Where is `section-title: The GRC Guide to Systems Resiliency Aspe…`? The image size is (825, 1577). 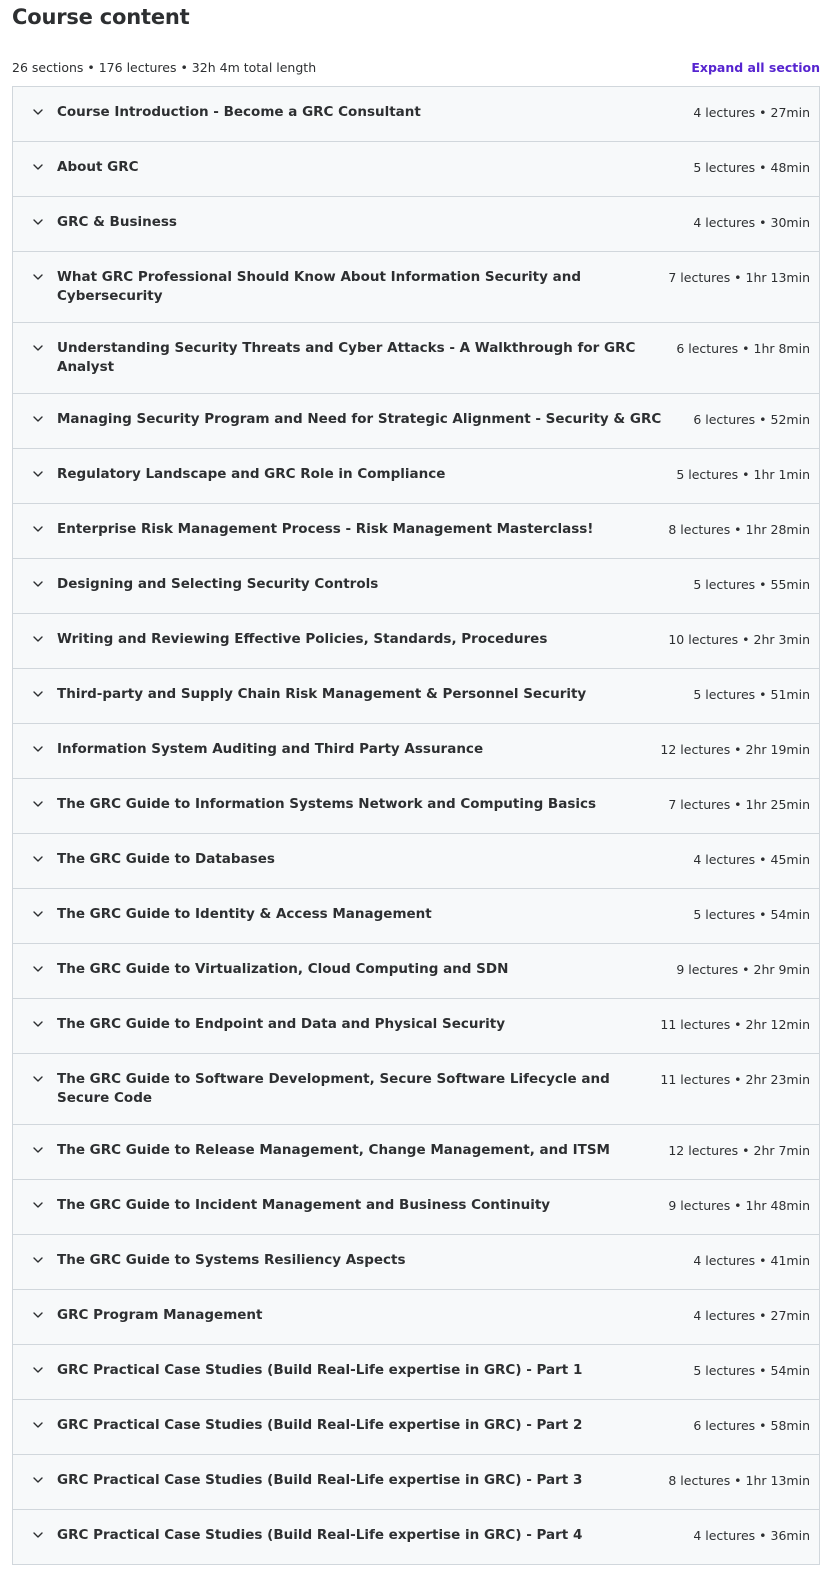
section-title: The GRC Guide to Systems Resiliency Aspe… is located at coordinates (231, 1260).